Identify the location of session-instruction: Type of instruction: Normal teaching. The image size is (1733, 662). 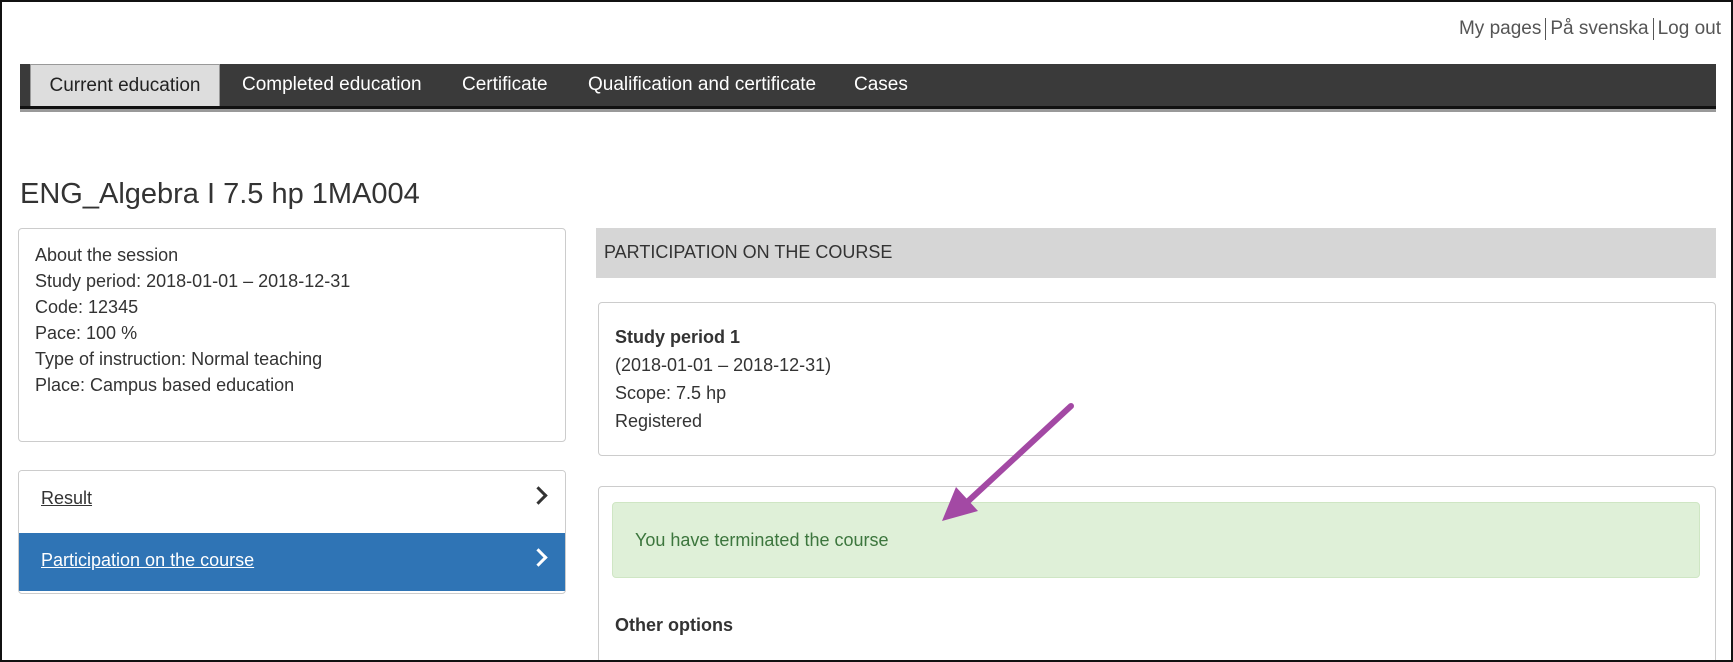
(179, 359).